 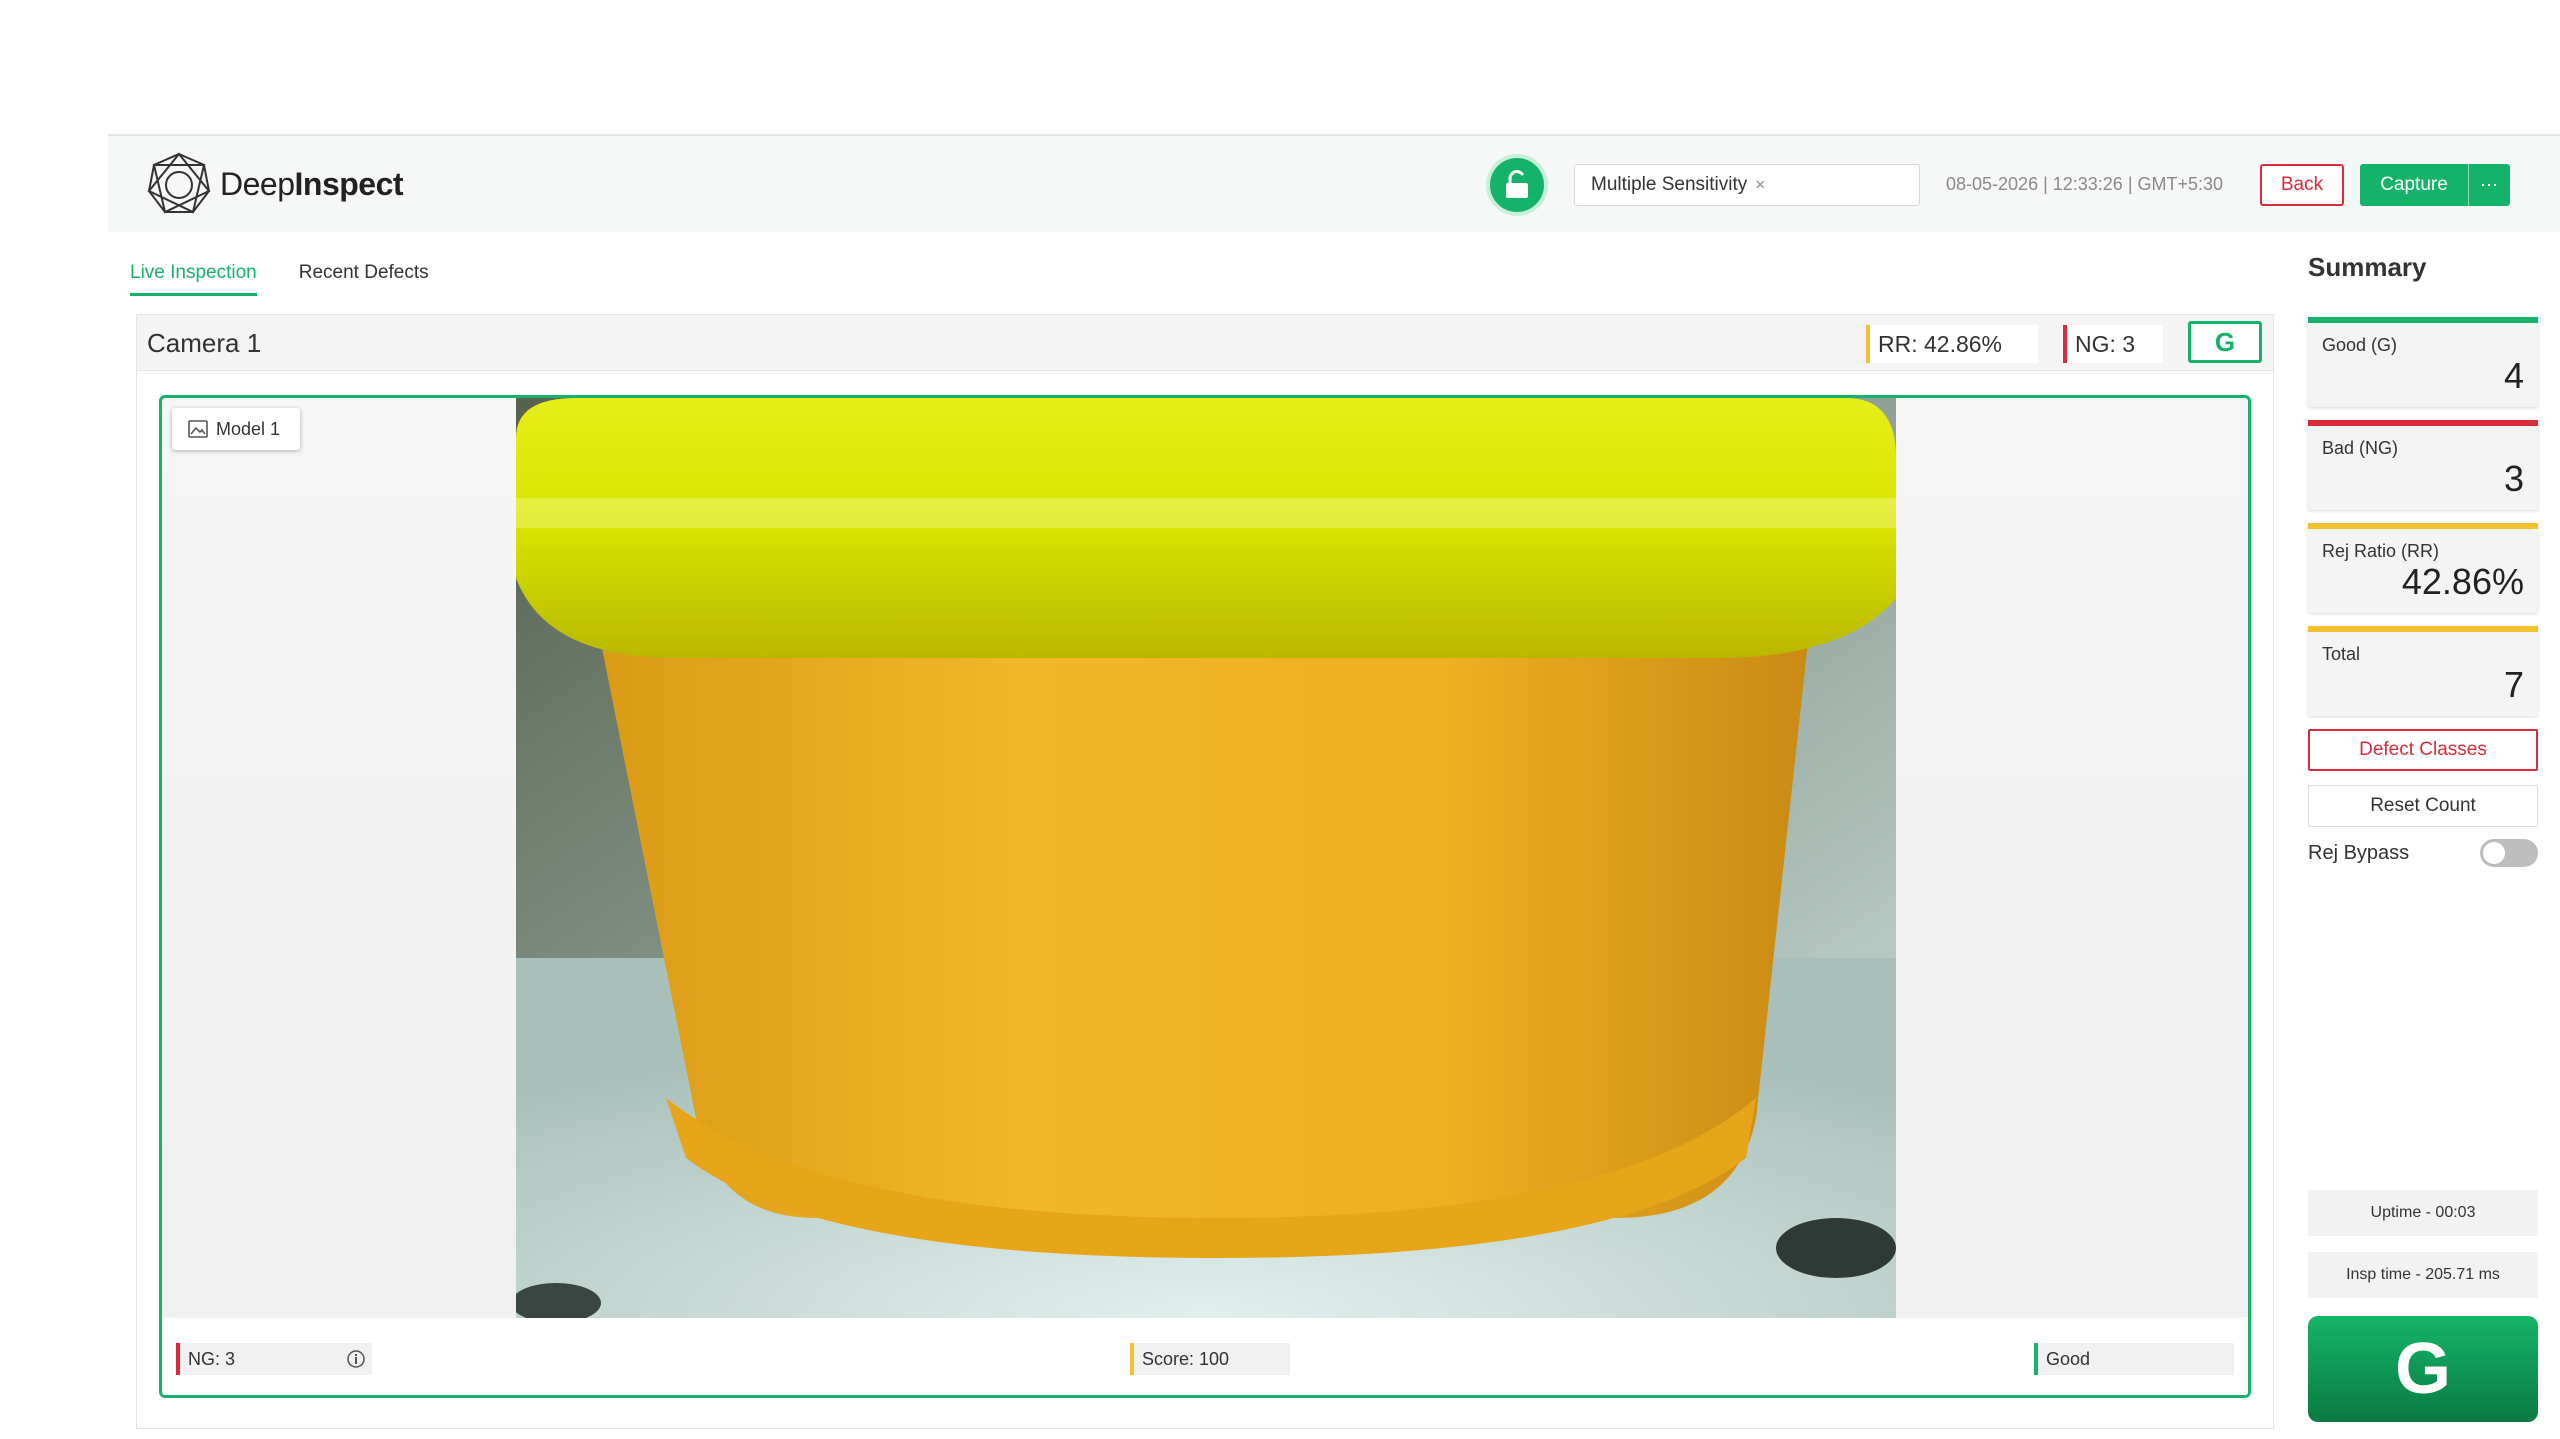 I want to click on camera-header: Camera 1 RR: 42.86% NG: 3 G, so click(x=1205, y=343).